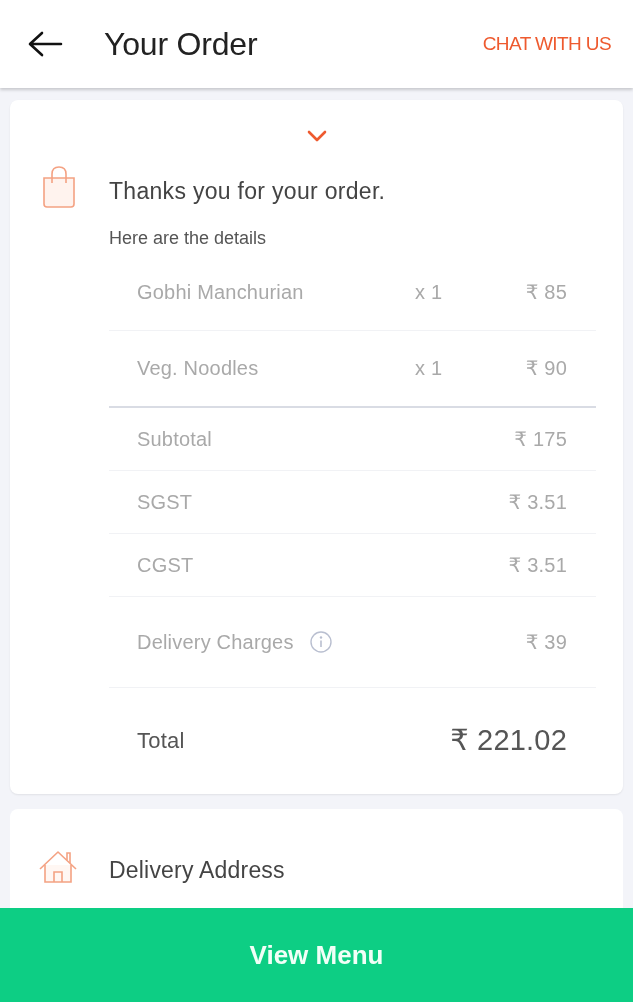  Describe the element at coordinates (165, 565) in the screenshot. I see `charge-label: CGST` at that location.